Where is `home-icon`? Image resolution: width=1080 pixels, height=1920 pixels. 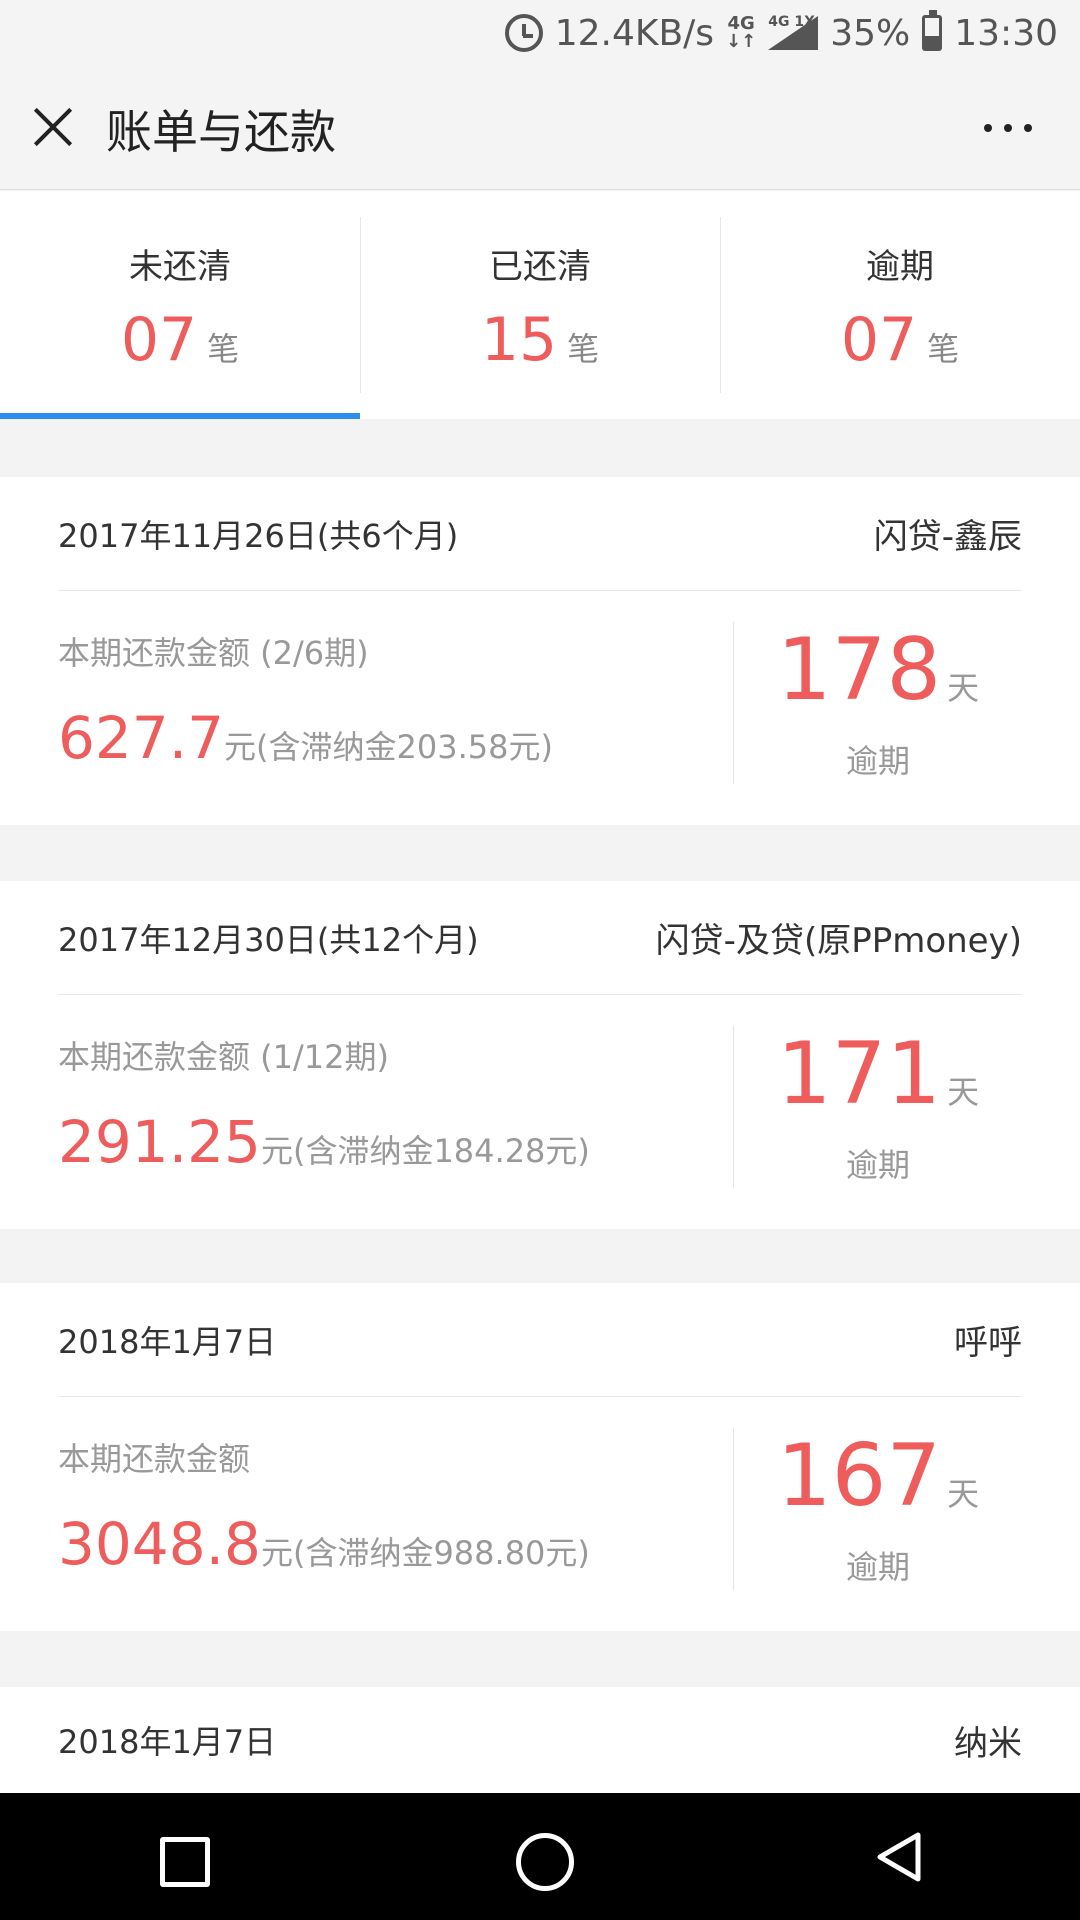 home-icon is located at coordinates (540, 1857).